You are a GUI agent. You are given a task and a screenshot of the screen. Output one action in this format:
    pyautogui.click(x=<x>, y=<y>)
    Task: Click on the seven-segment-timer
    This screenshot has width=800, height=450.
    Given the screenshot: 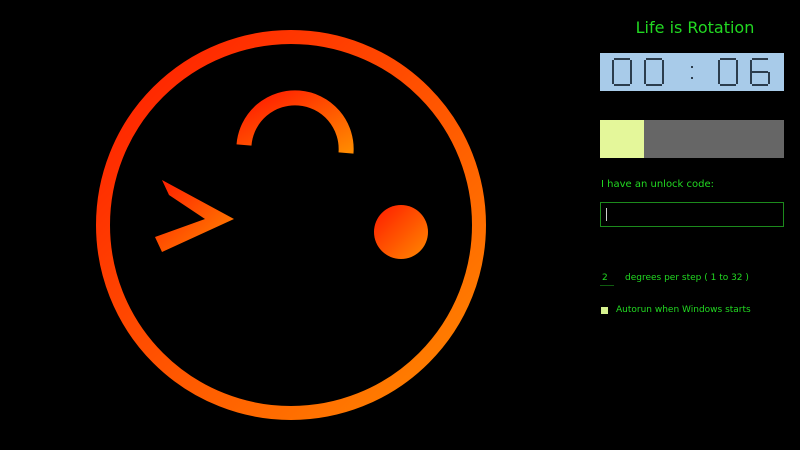 What is the action you would take?
    pyautogui.click(x=691, y=72)
    